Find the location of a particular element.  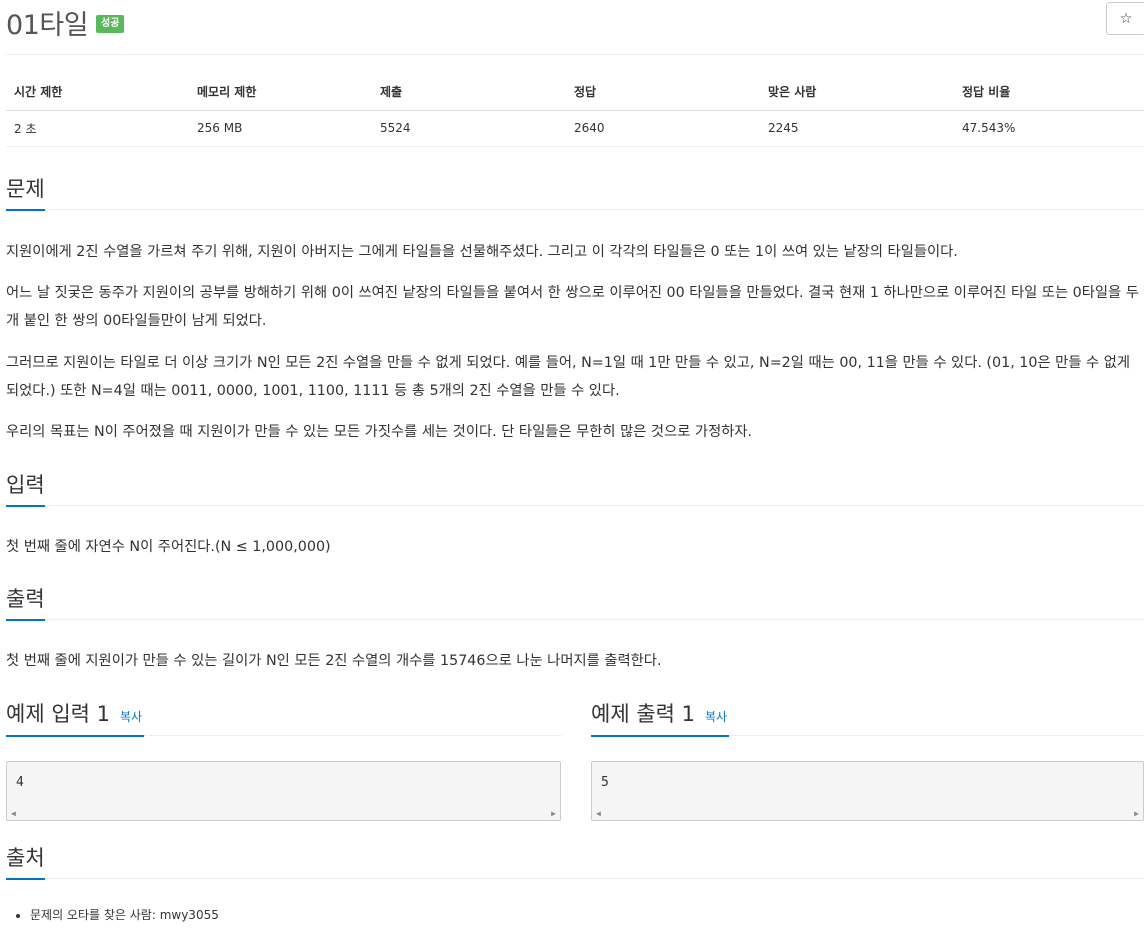

title-divider is located at coordinates (575, 54).